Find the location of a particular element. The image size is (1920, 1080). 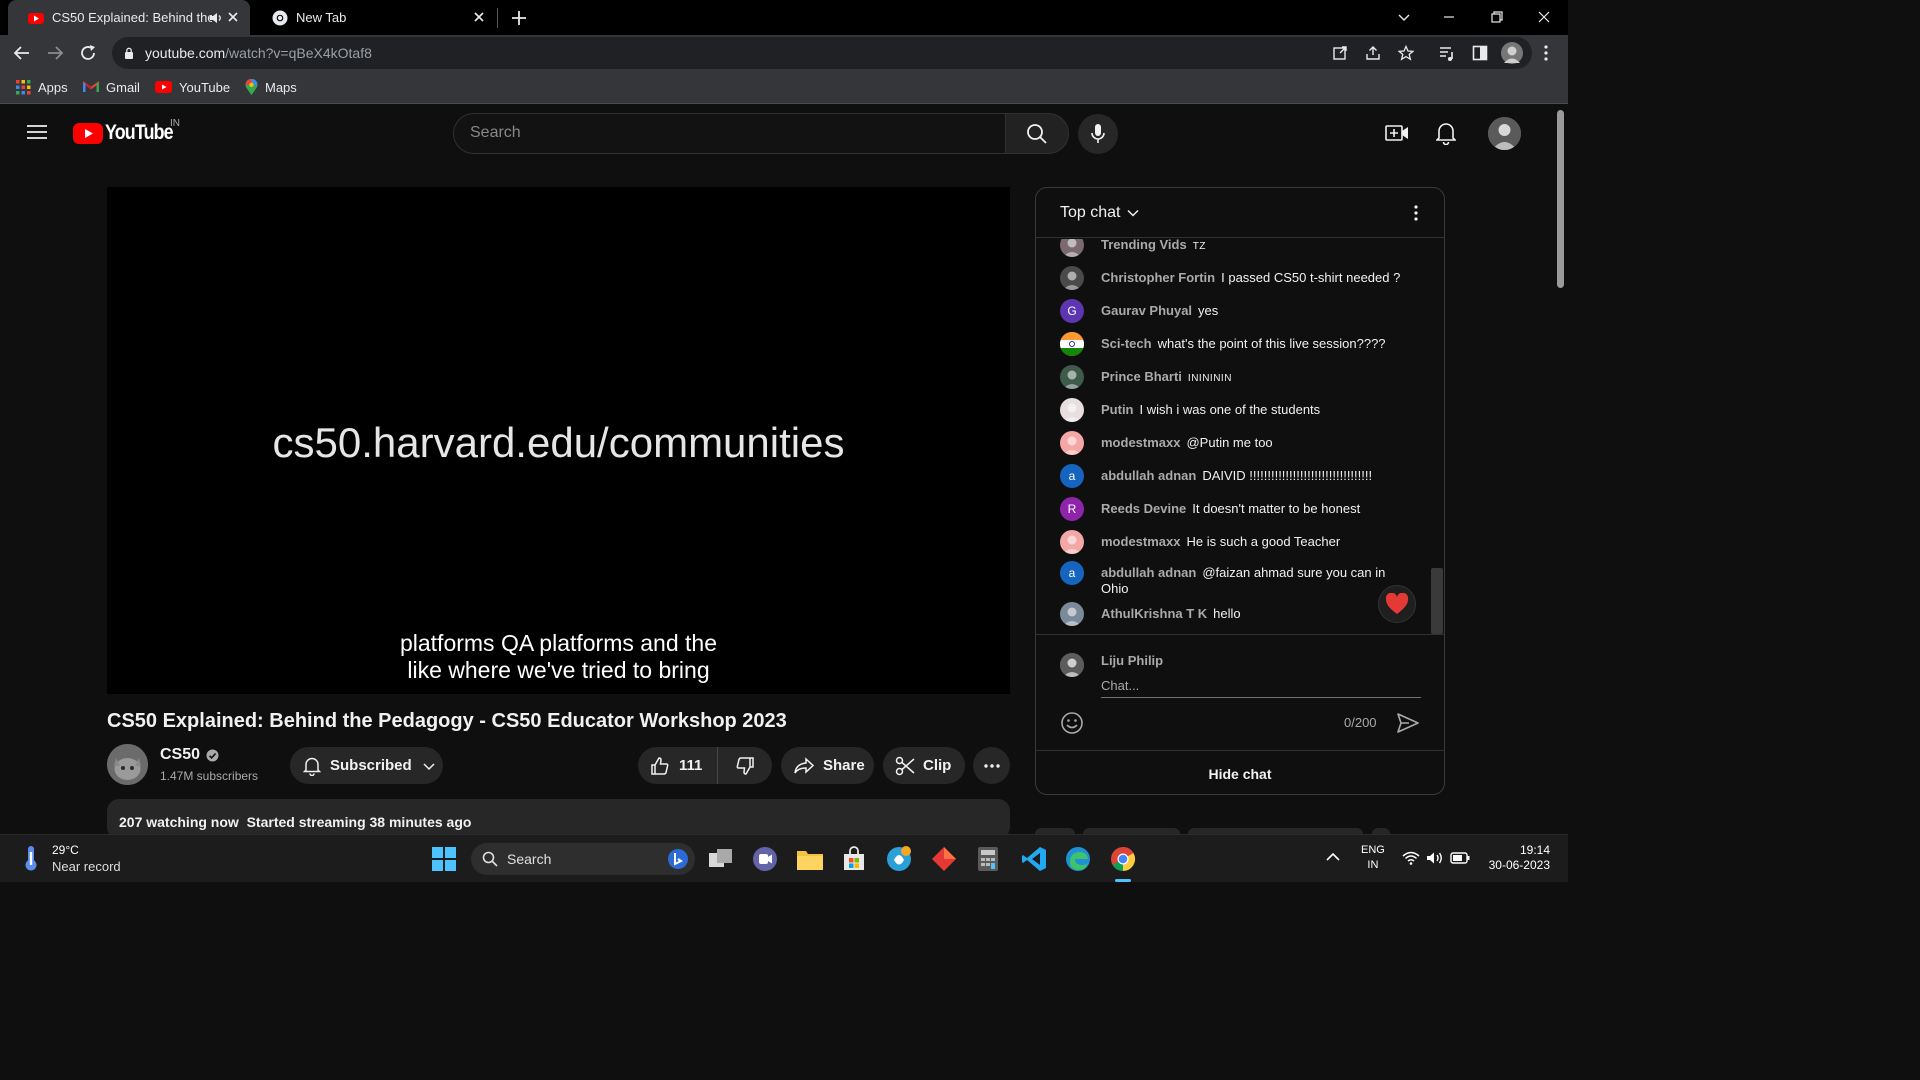

share-button: Share is located at coordinates (827, 765).